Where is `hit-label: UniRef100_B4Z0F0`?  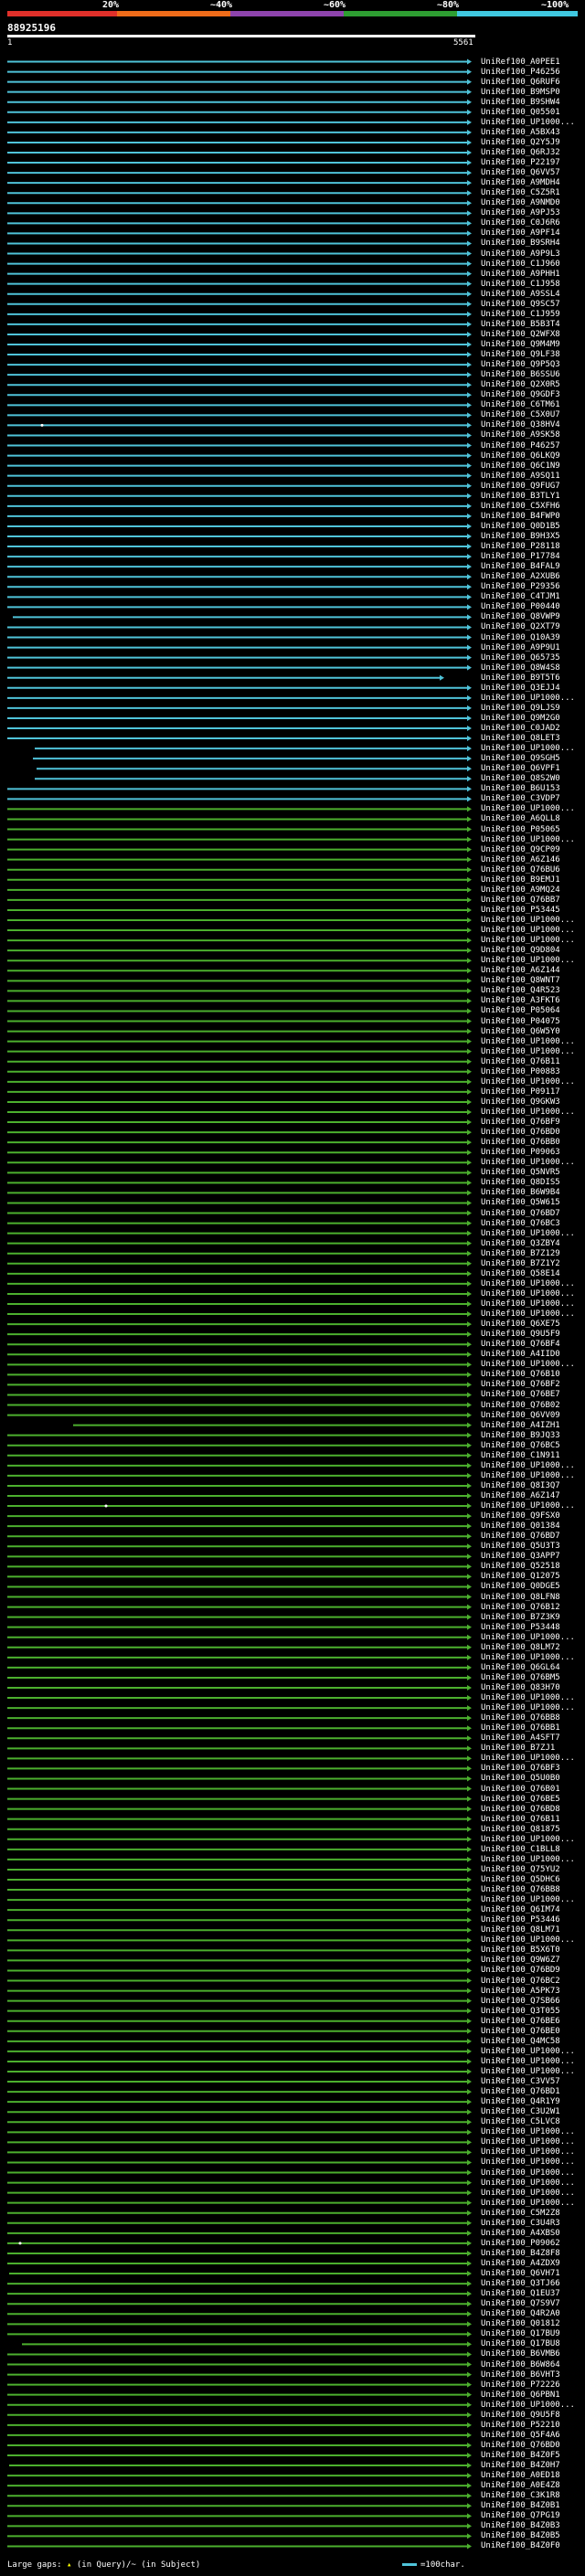
hit-label: UniRef100_B4Z0F0 is located at coordinates (520, 2545).